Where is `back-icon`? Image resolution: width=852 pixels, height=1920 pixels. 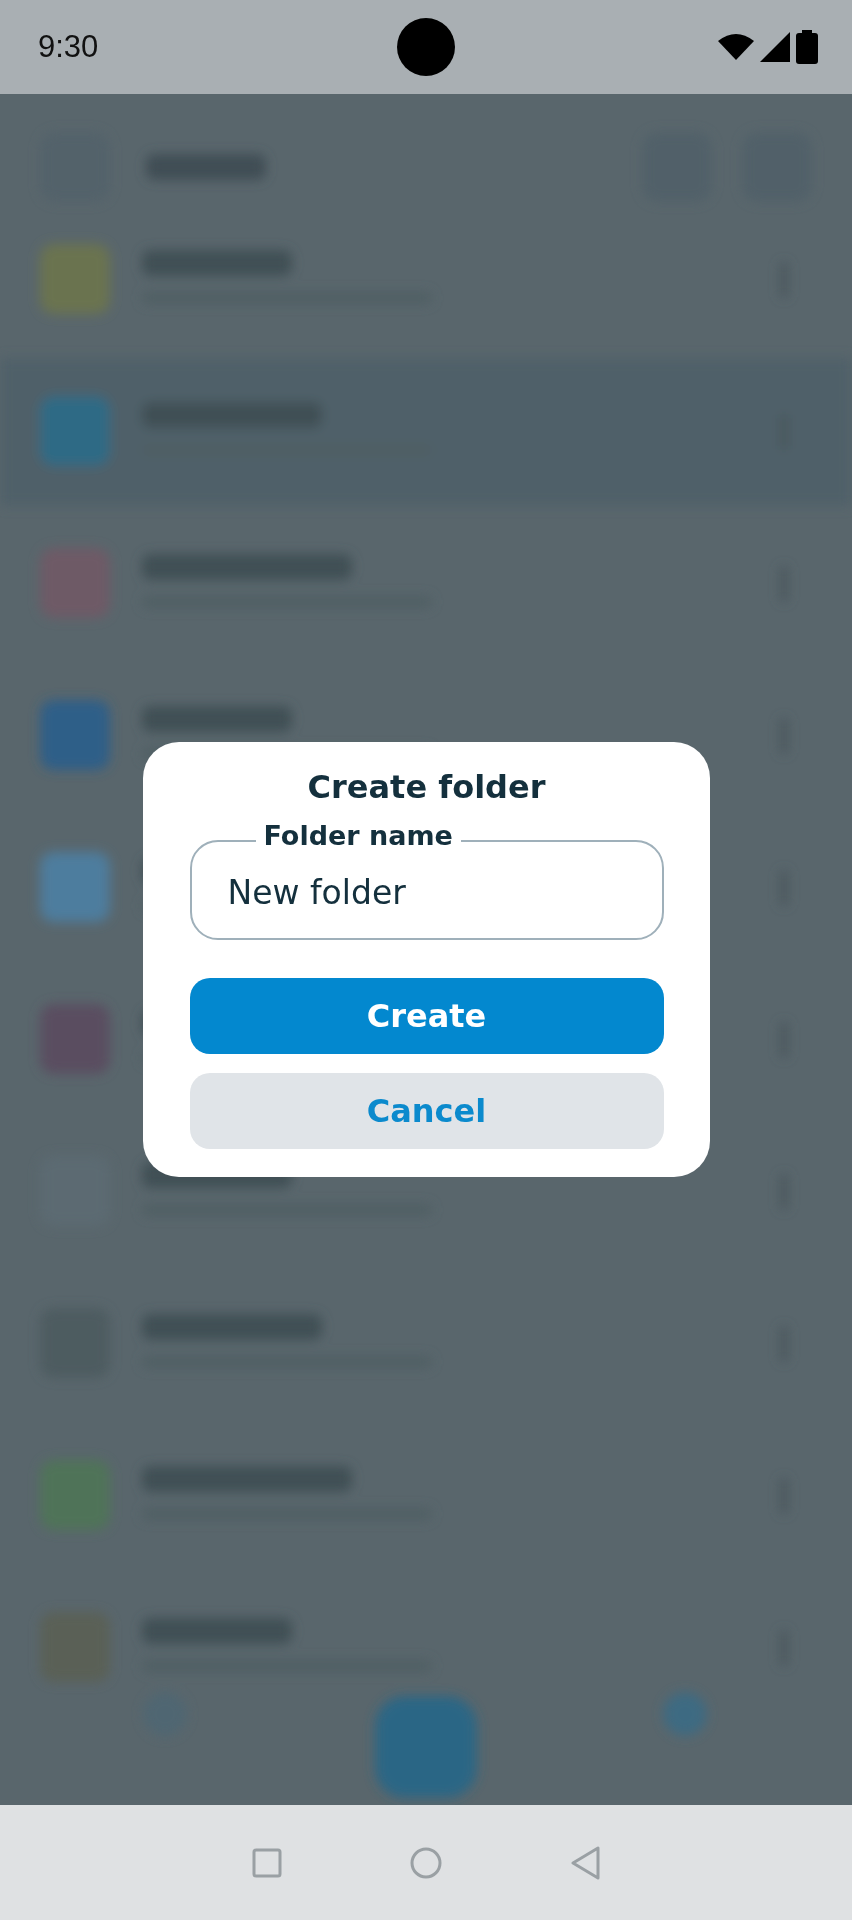 back-icon is located at coordinates (585, 1862).